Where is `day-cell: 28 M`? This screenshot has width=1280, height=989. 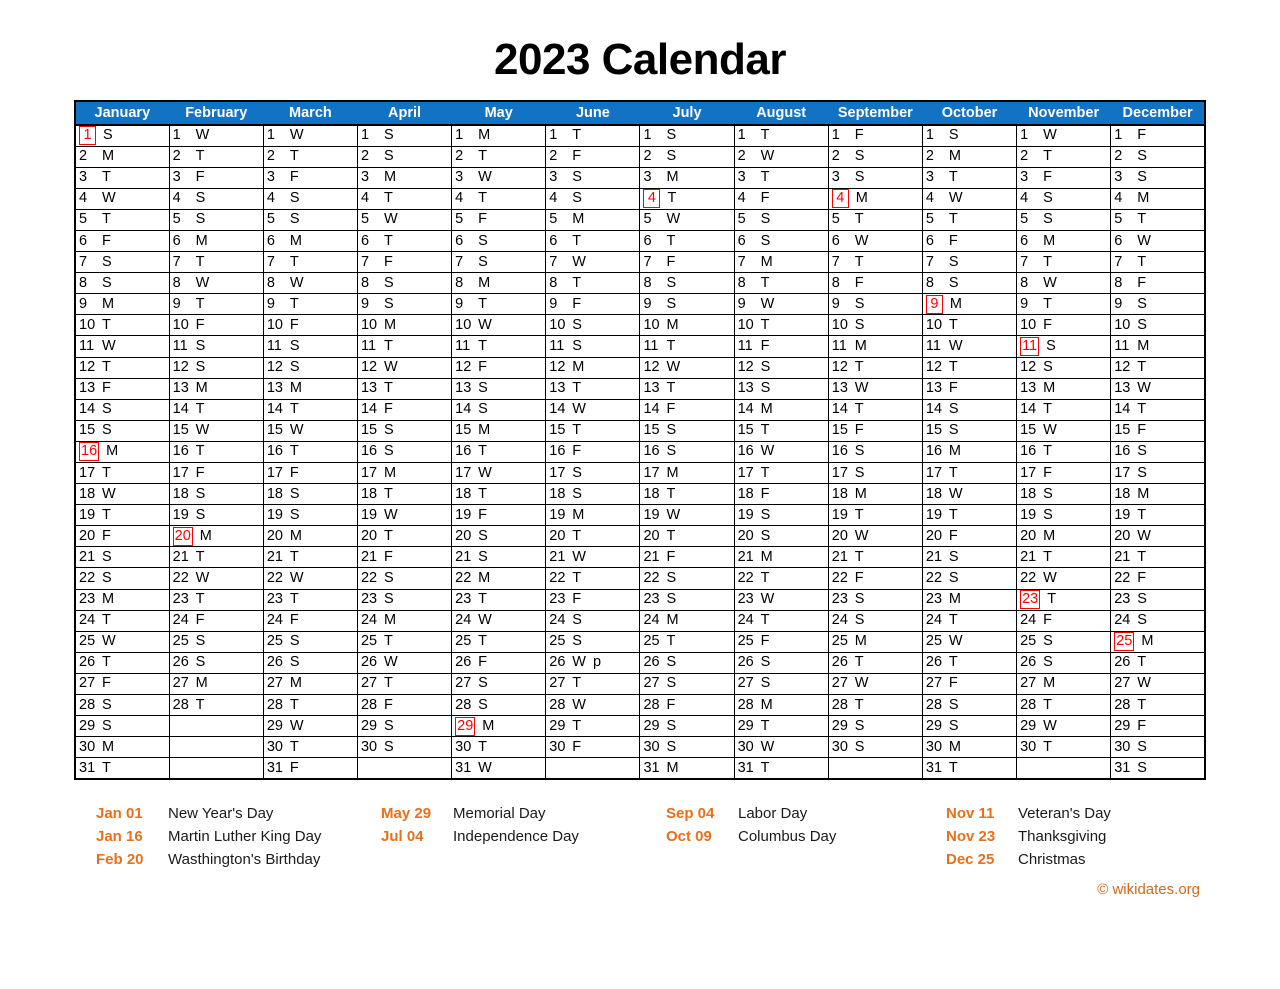
day-cell: 28 M is located at coordinates (781, 705).